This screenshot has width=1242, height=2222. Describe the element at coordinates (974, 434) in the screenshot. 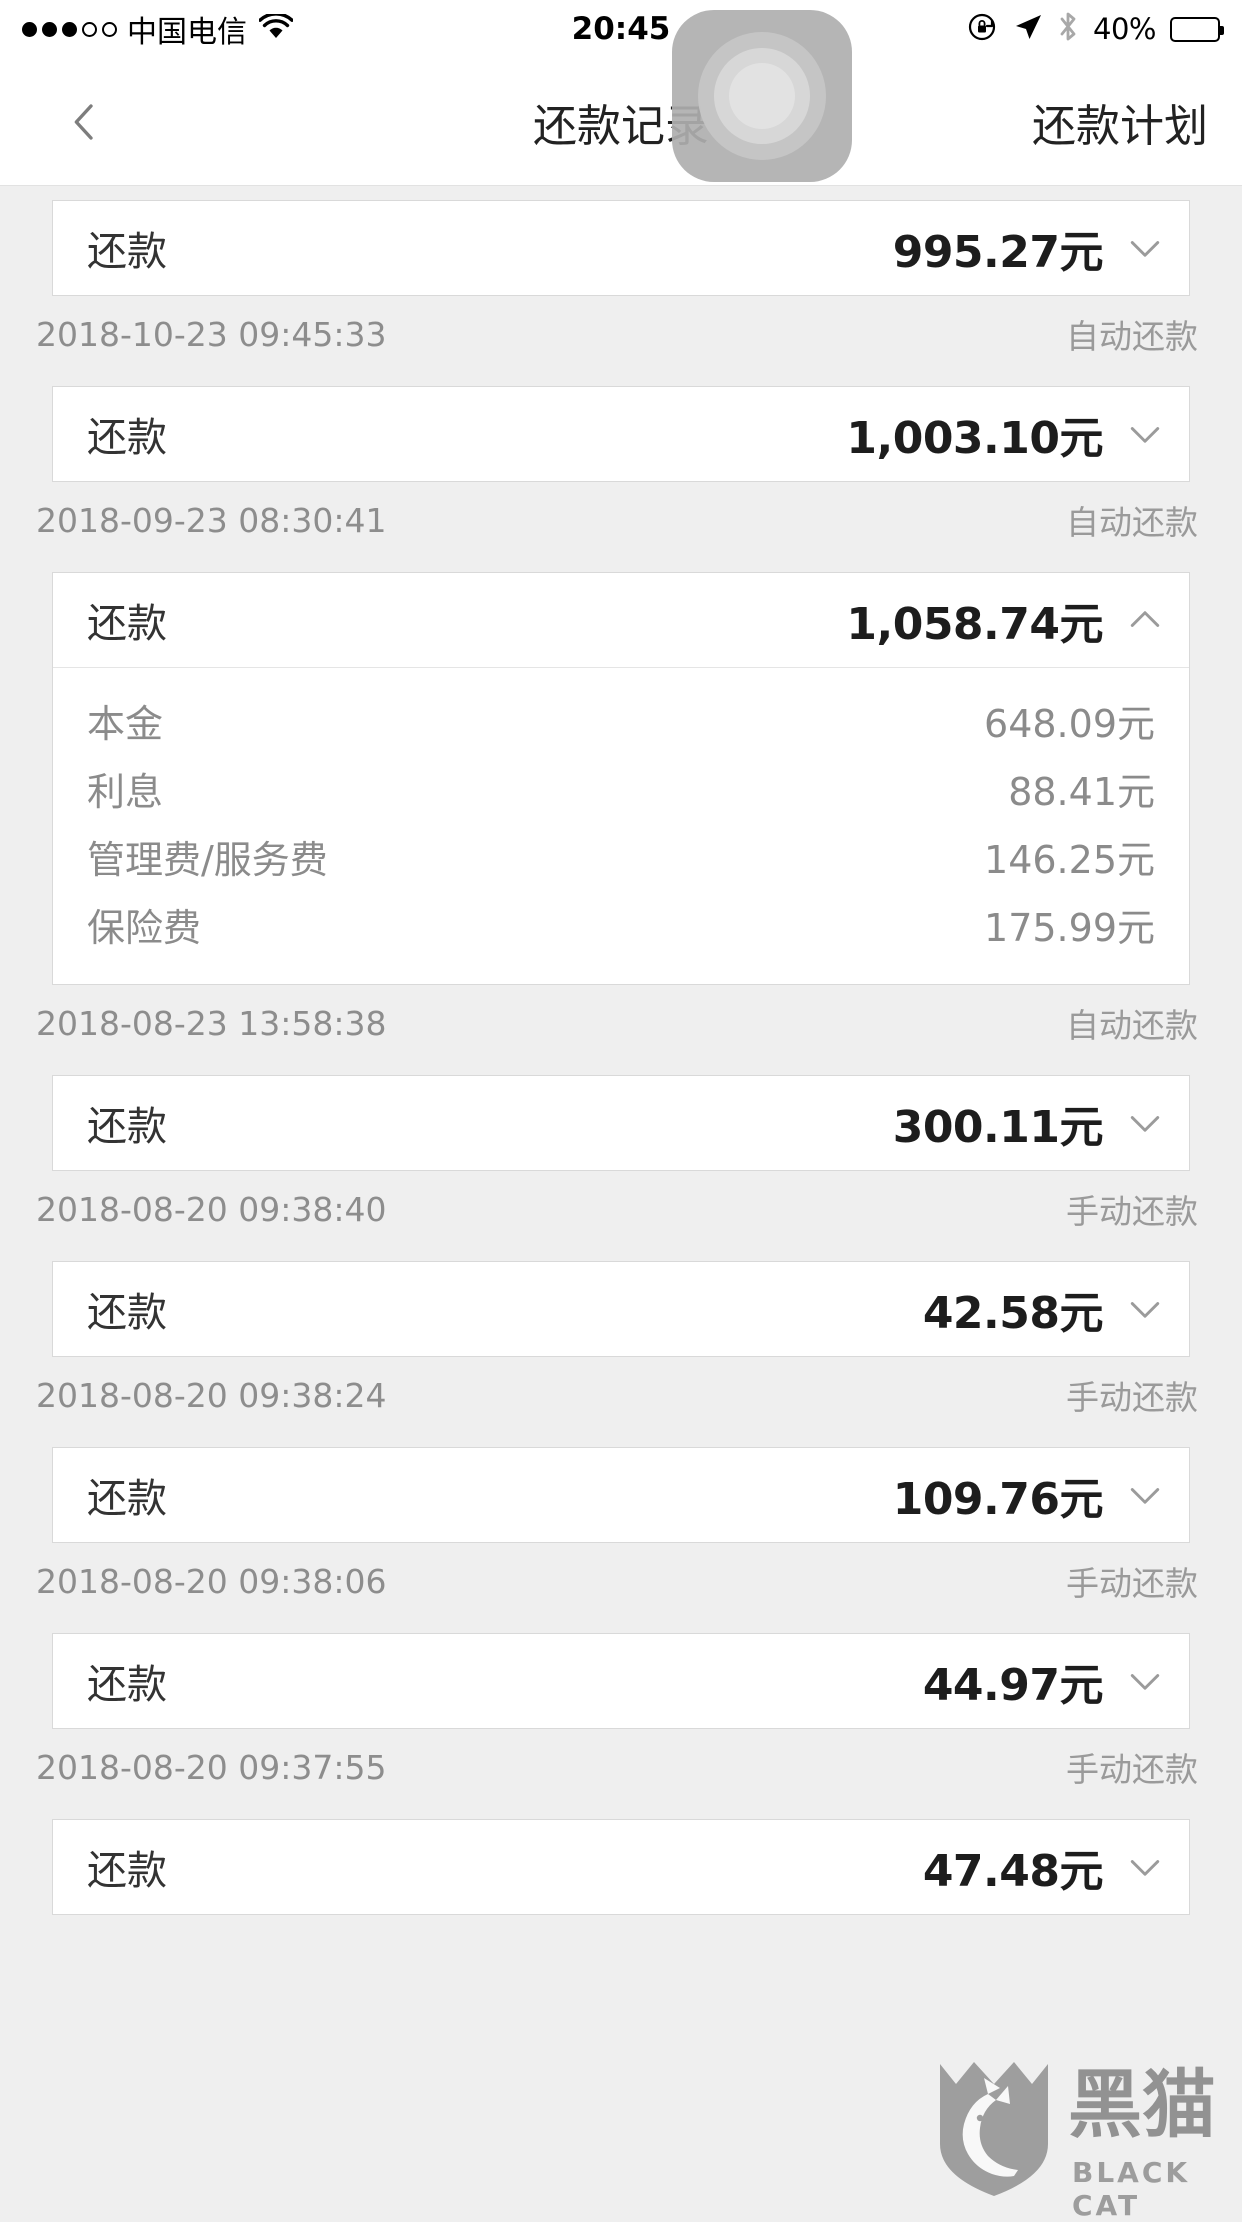

I see `repayment-amount: 1,003.10元` at that location.